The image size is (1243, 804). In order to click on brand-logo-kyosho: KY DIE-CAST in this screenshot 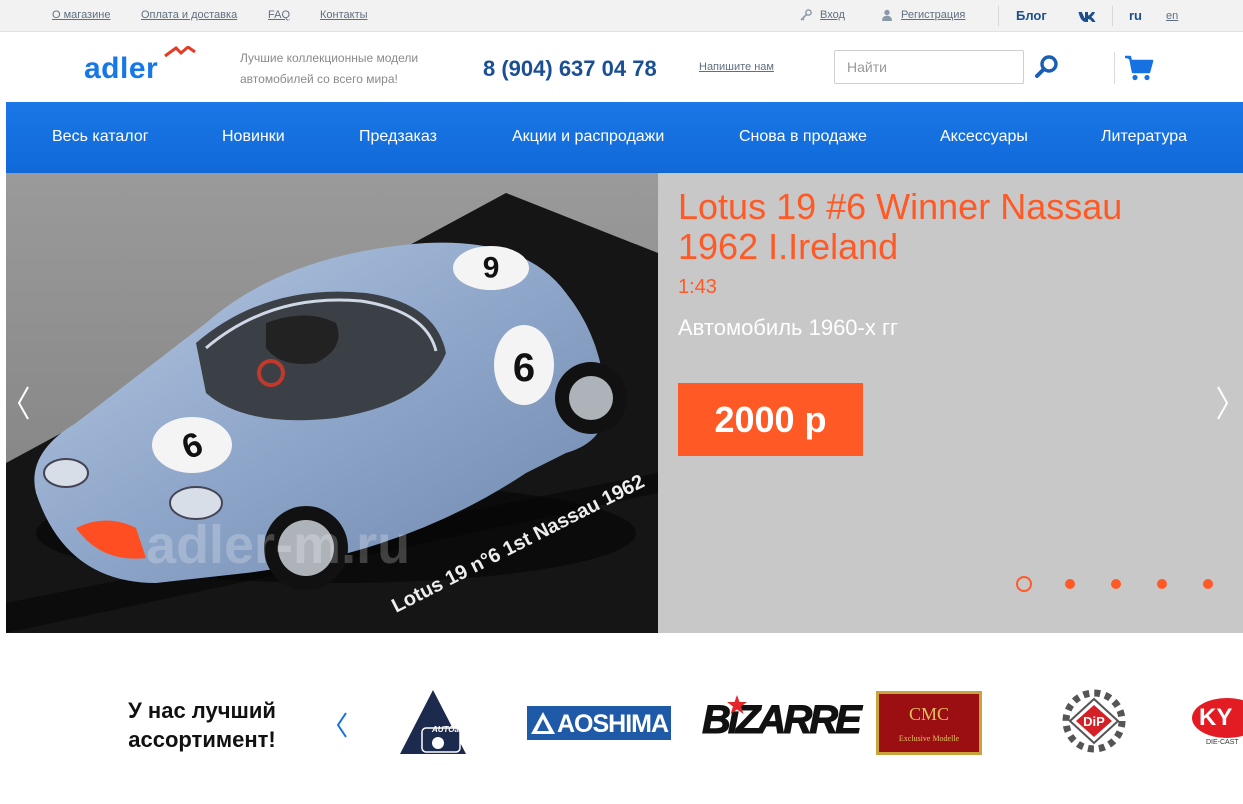, I will do `click(1217, 724)`.